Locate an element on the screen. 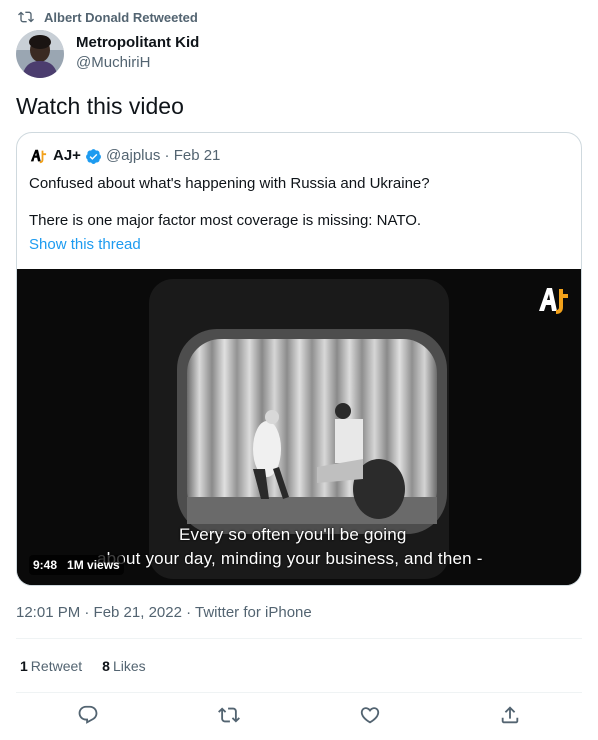  quoted-meta: @ajplus · Feb 21 is located at coordinates (163, 156).